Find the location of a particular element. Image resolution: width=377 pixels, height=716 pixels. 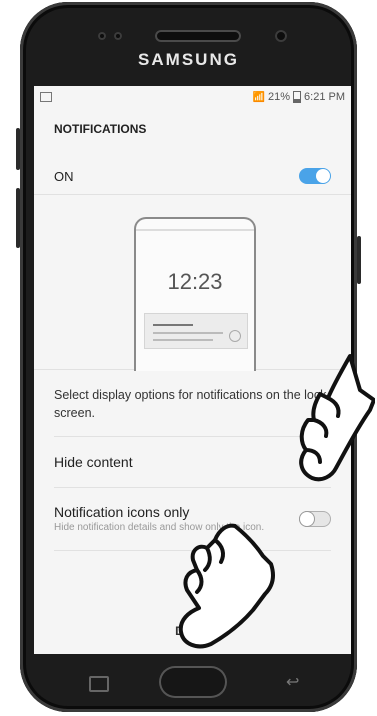

sensor-icon is located at coordinates (102, 36).